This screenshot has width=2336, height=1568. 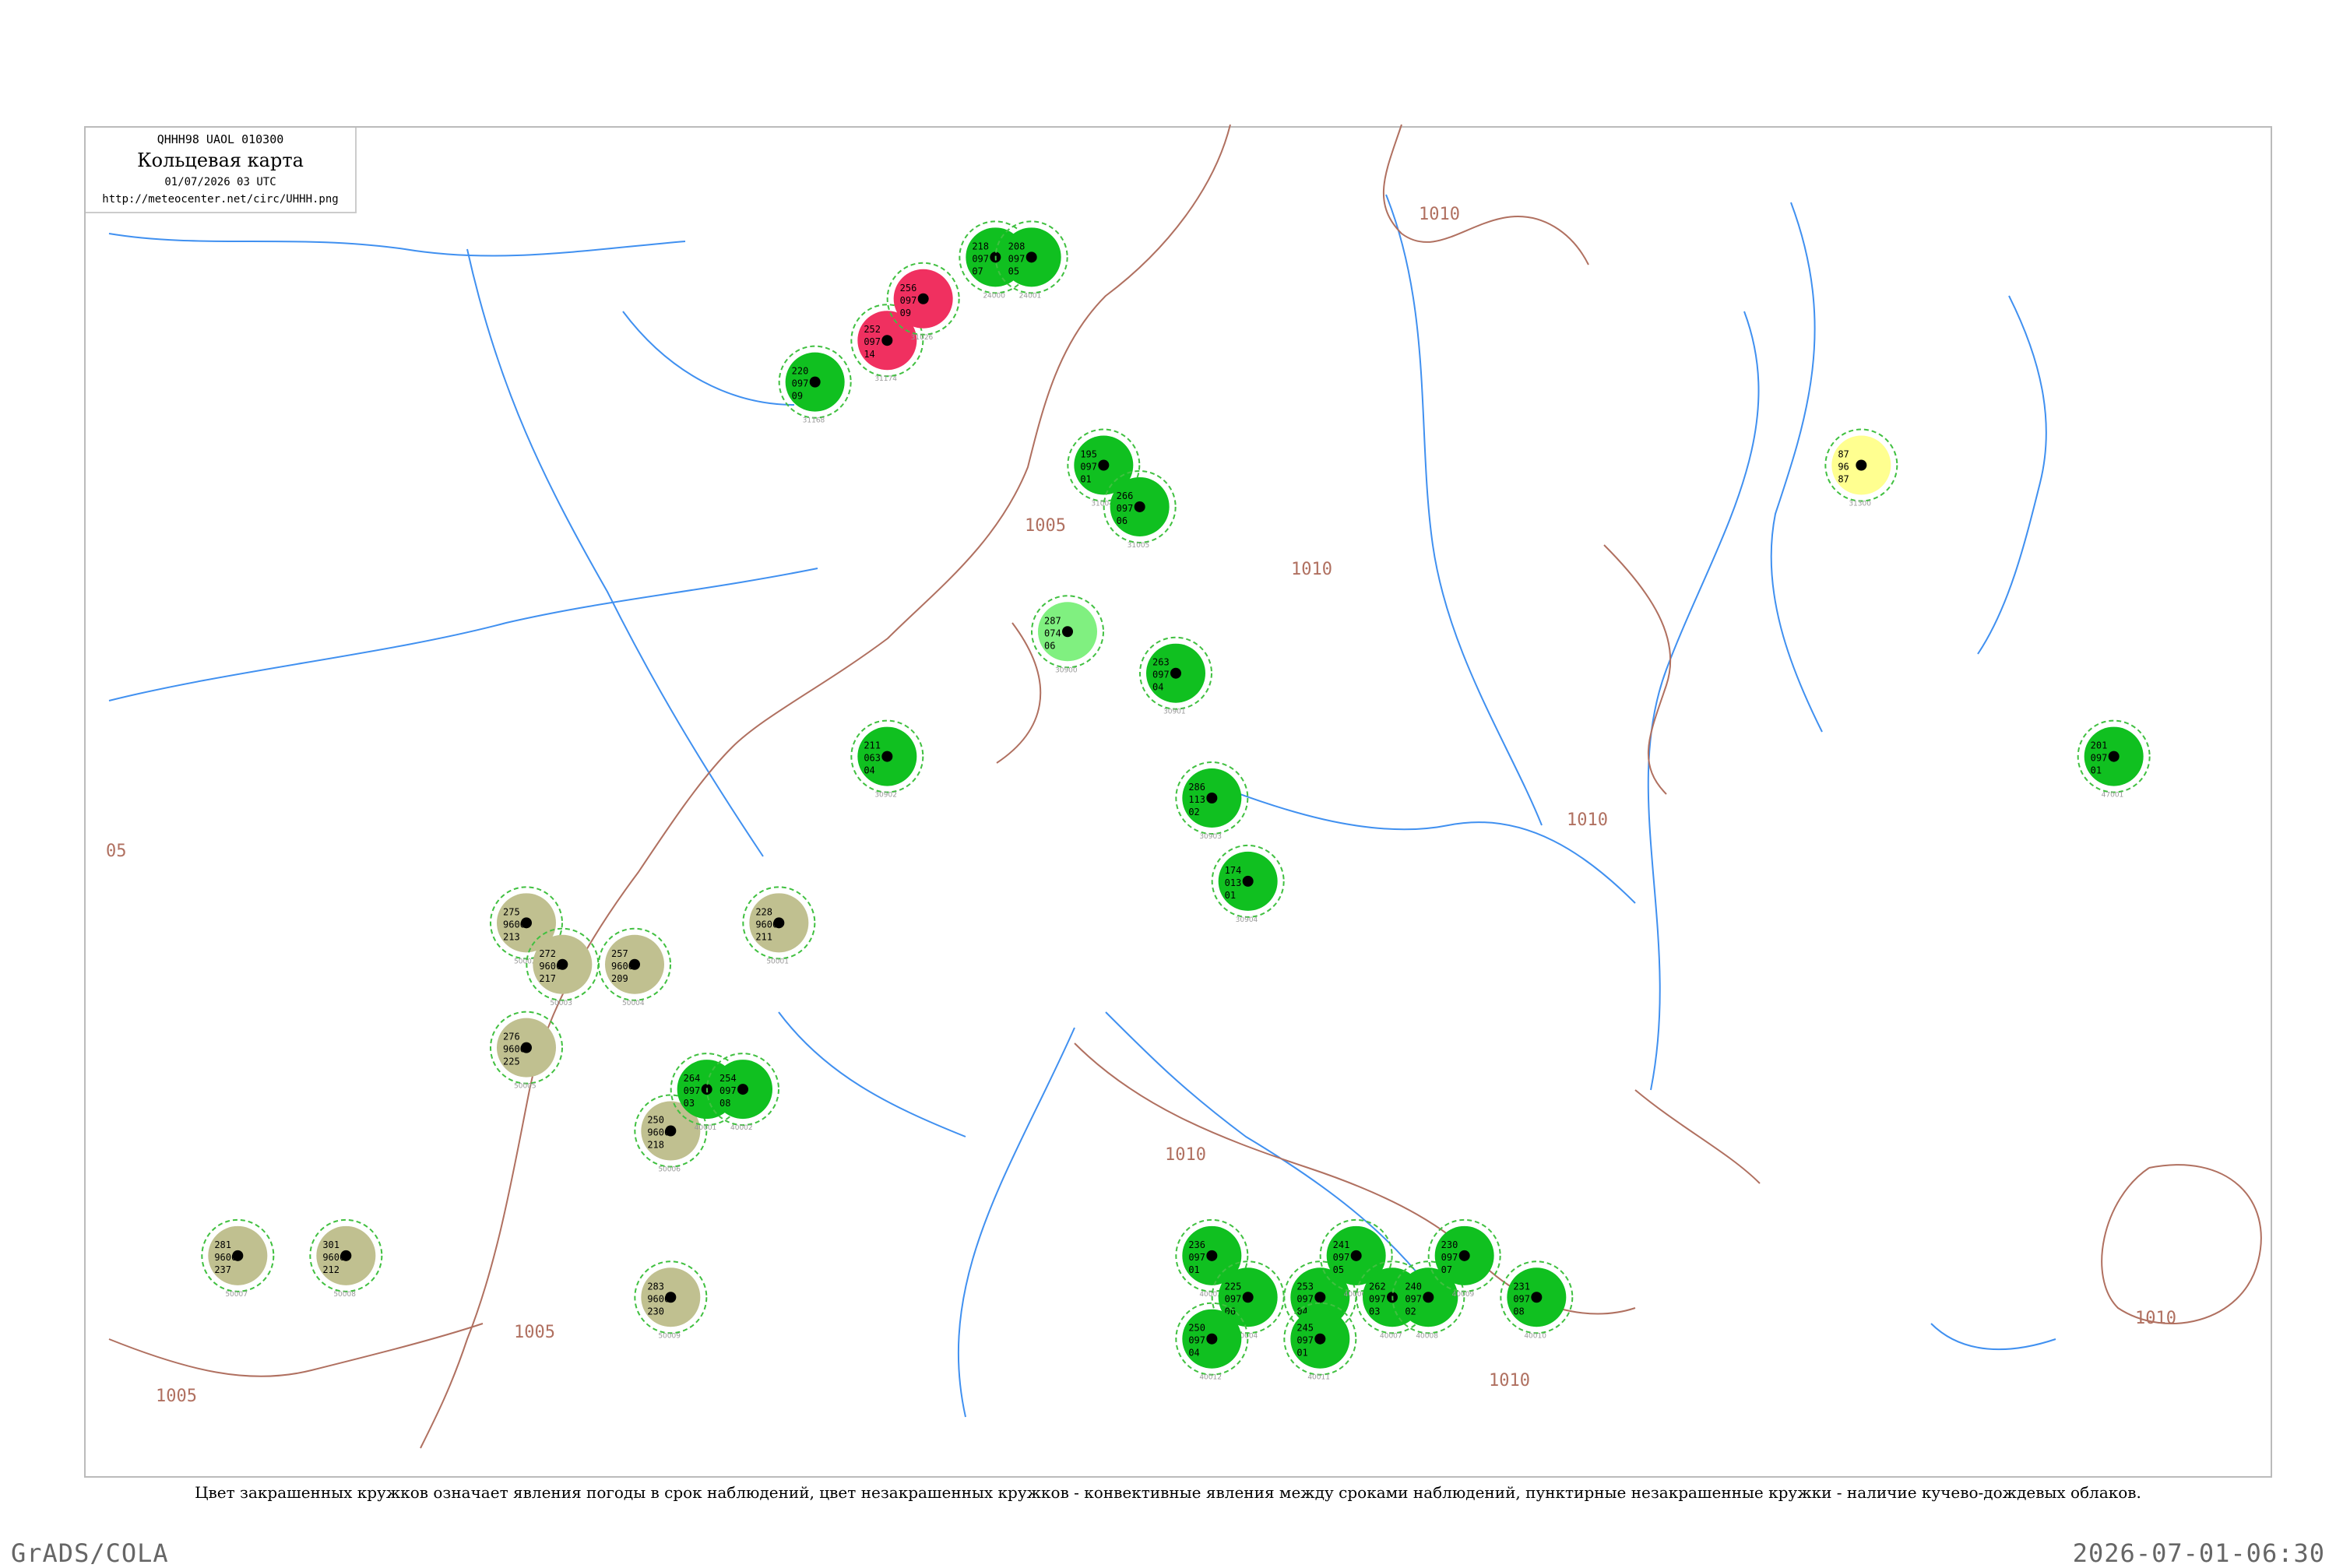 What do you see at coordinates (1305, 1286) in the screenshot?
I see `station-temp: 253` at bounding box center [1305, 1286].